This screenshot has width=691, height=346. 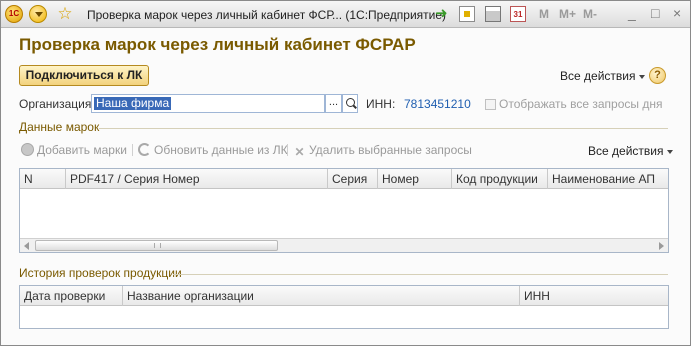 I want to click on scrollbar-thumb, so click(x=156, y=245).